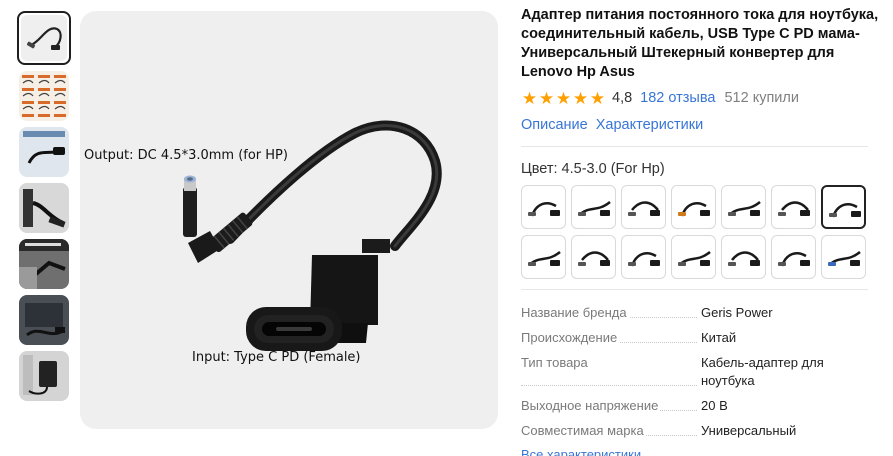 Image resolution: width=893 pixels, height=456 pixels. Describe the element at coordinates (575, 312) in the screenshot. I see `spec-key-text: Название бренда` at that location.